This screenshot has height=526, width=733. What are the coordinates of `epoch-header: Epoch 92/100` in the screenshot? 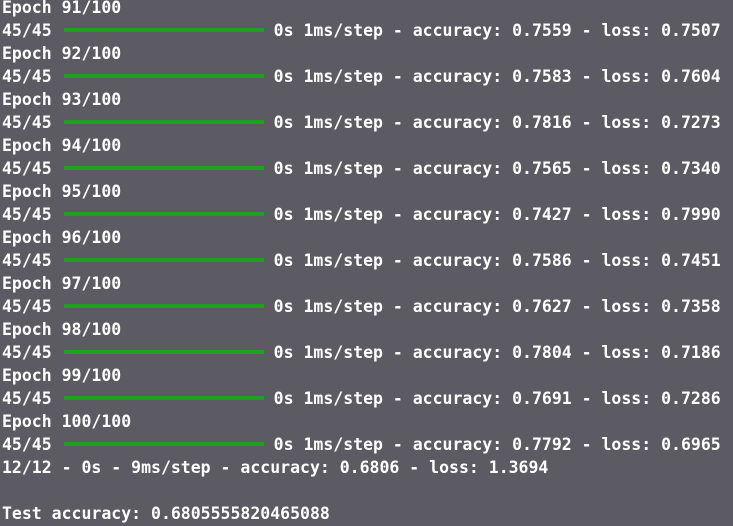 It's located at (62, 53).